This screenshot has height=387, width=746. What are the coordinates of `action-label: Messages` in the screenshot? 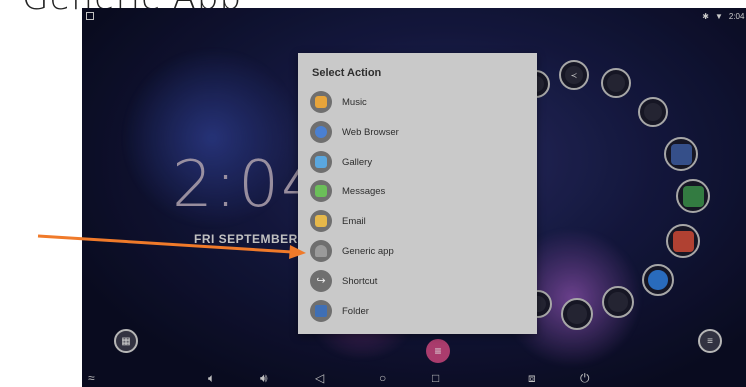 It's located at (364, 191).